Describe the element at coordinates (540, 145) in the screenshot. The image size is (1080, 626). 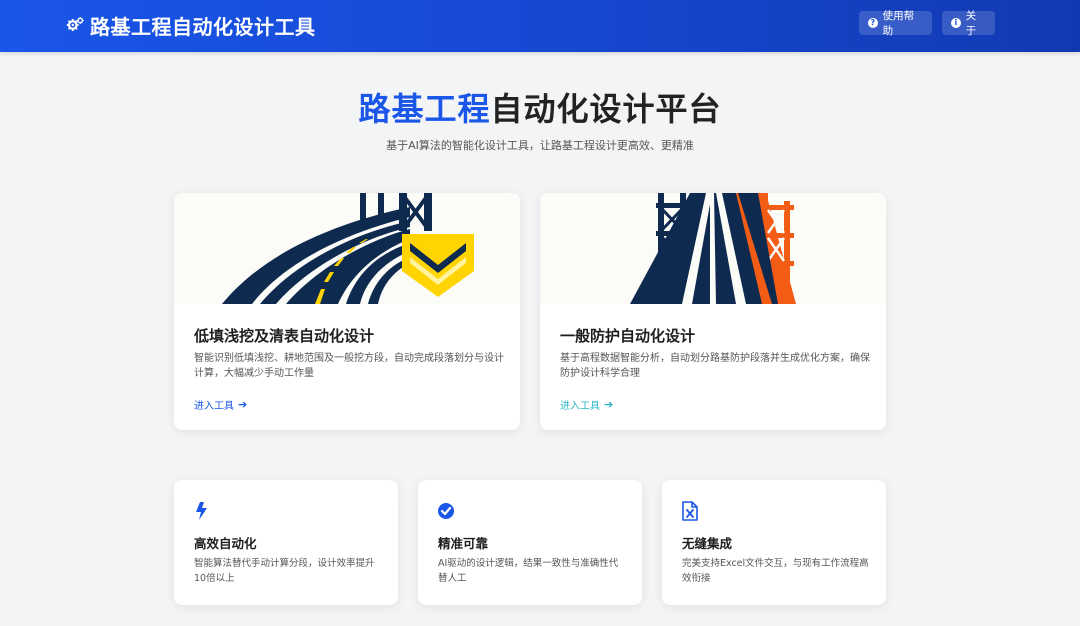
I see `page-subtitle: 基于AI算法的智能化设计工具，让路基工程设计更高效、更精准` at that location.